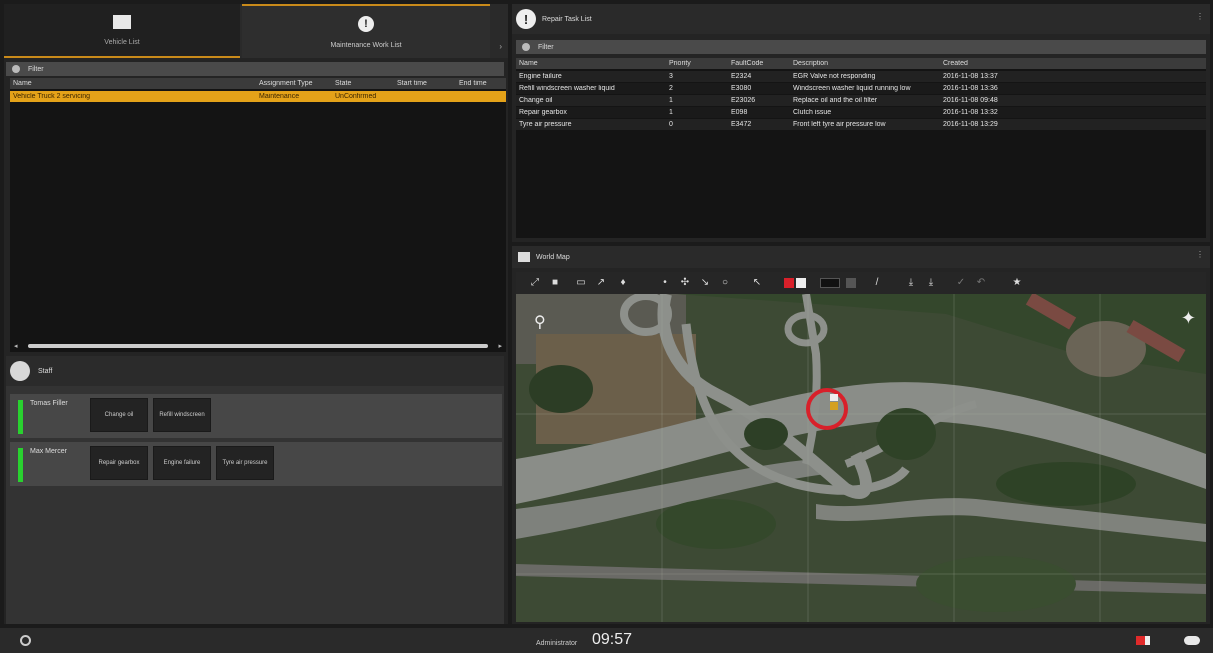  I want to click on cell-name: Vehicle Truck 2 servicing, so click(52, 96).